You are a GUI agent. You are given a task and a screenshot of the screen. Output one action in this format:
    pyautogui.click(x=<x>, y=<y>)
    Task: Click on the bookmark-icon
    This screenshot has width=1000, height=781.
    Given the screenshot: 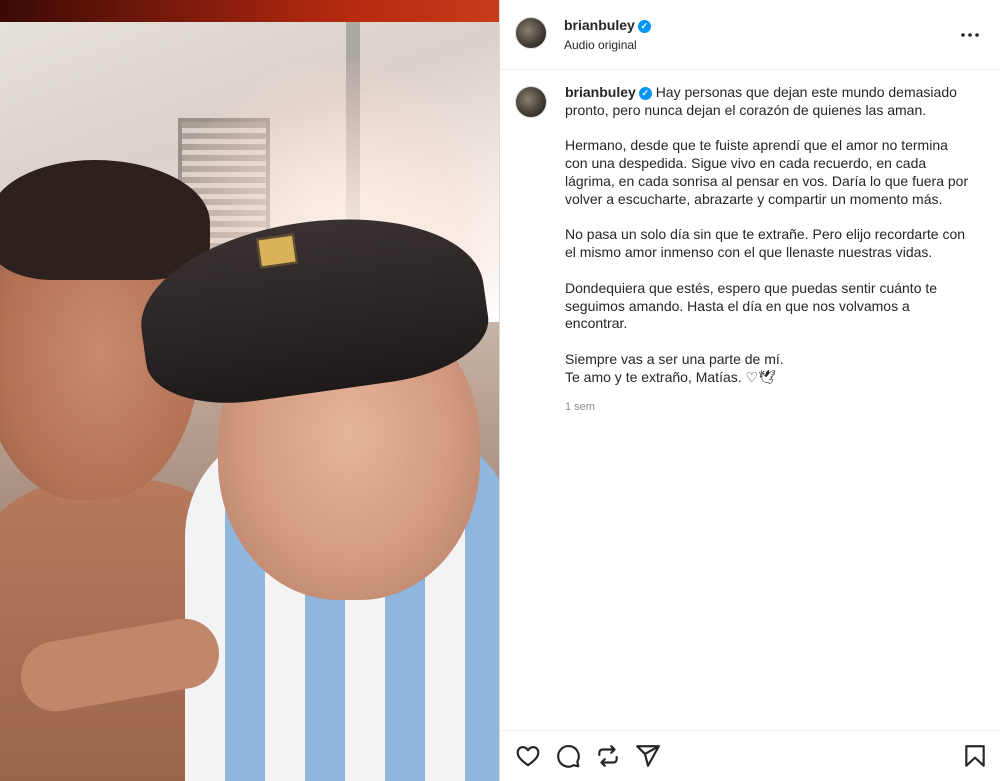 What is the action you would take?
    pyautogui.click(x=975, y=756)
    